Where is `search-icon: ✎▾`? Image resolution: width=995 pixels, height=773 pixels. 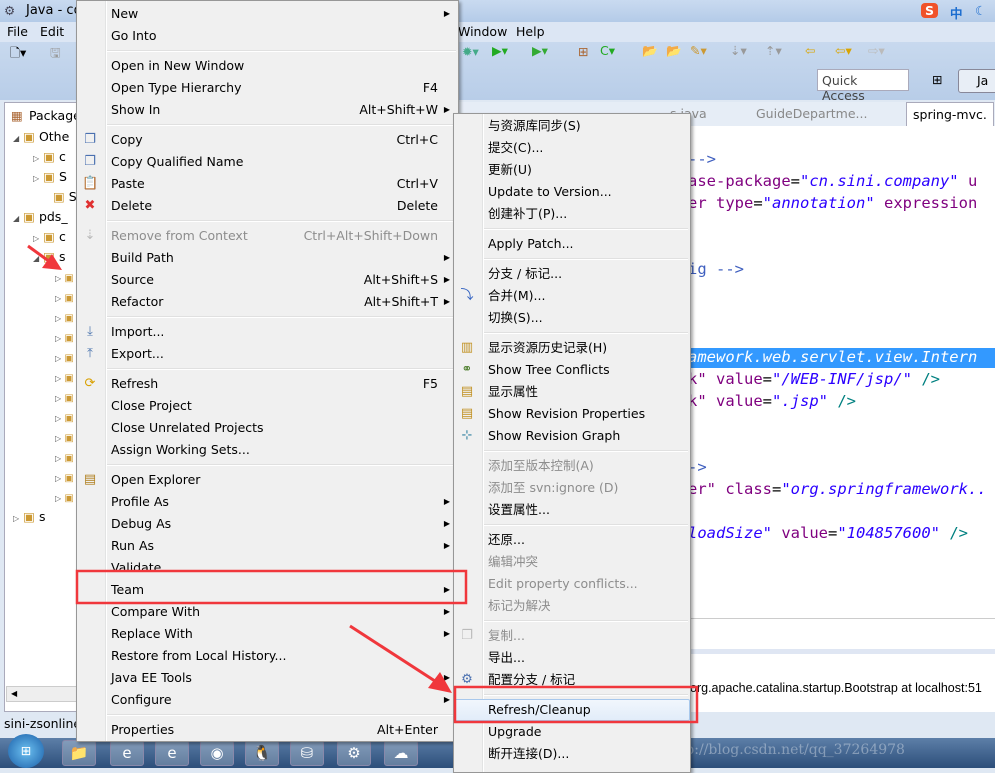
search-icon: ✎▾ is located at coordinates (698, 50).